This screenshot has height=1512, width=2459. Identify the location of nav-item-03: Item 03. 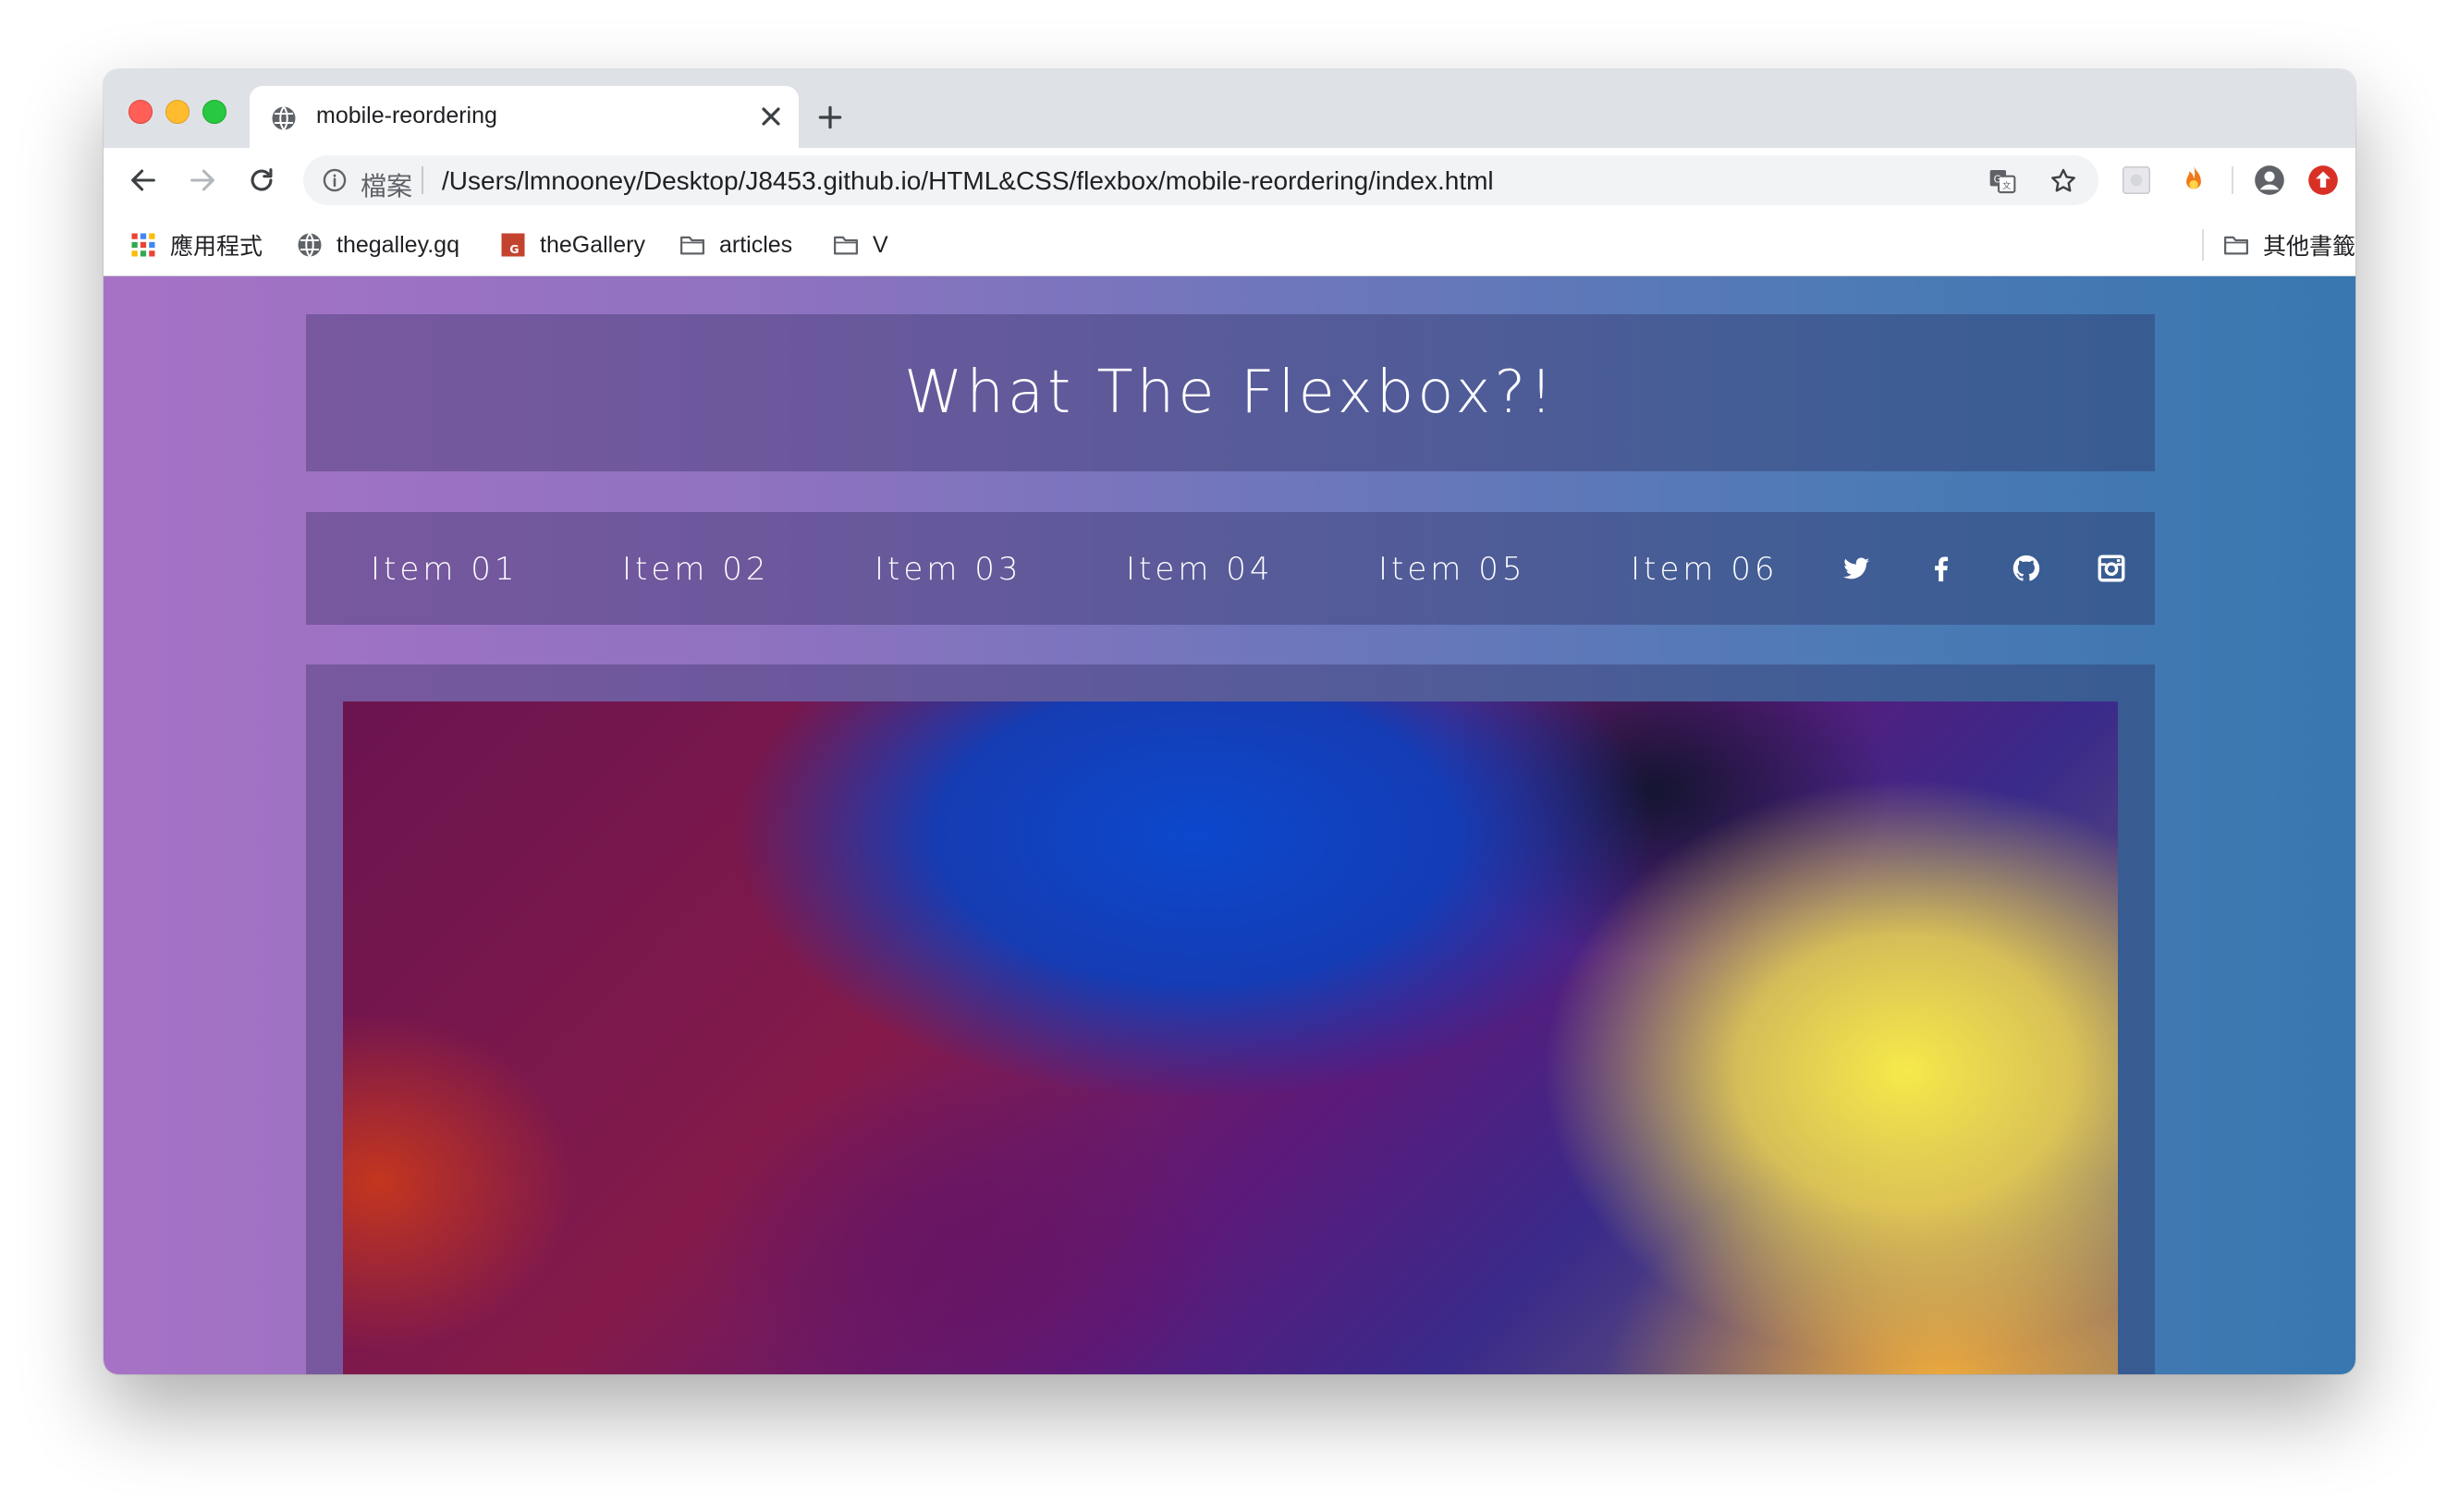
(948, 570).